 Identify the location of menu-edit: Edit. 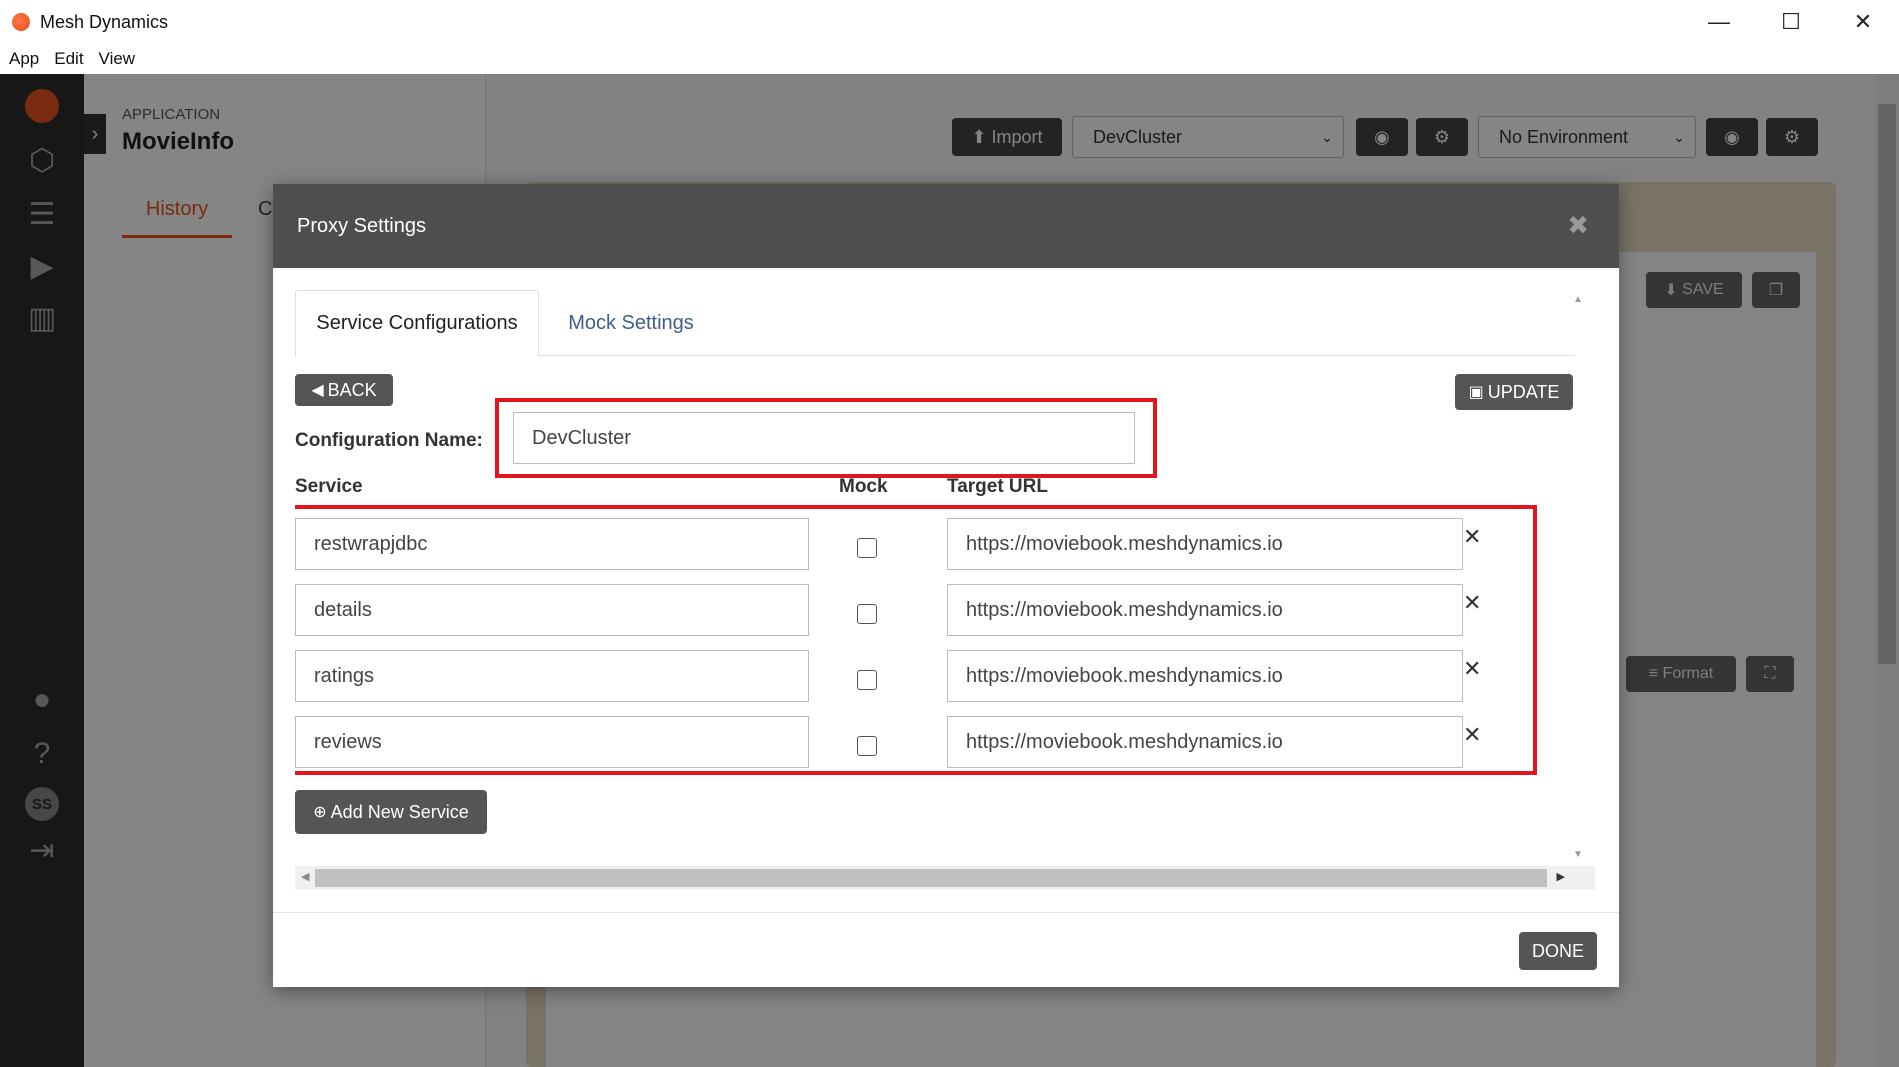
(68, 59).